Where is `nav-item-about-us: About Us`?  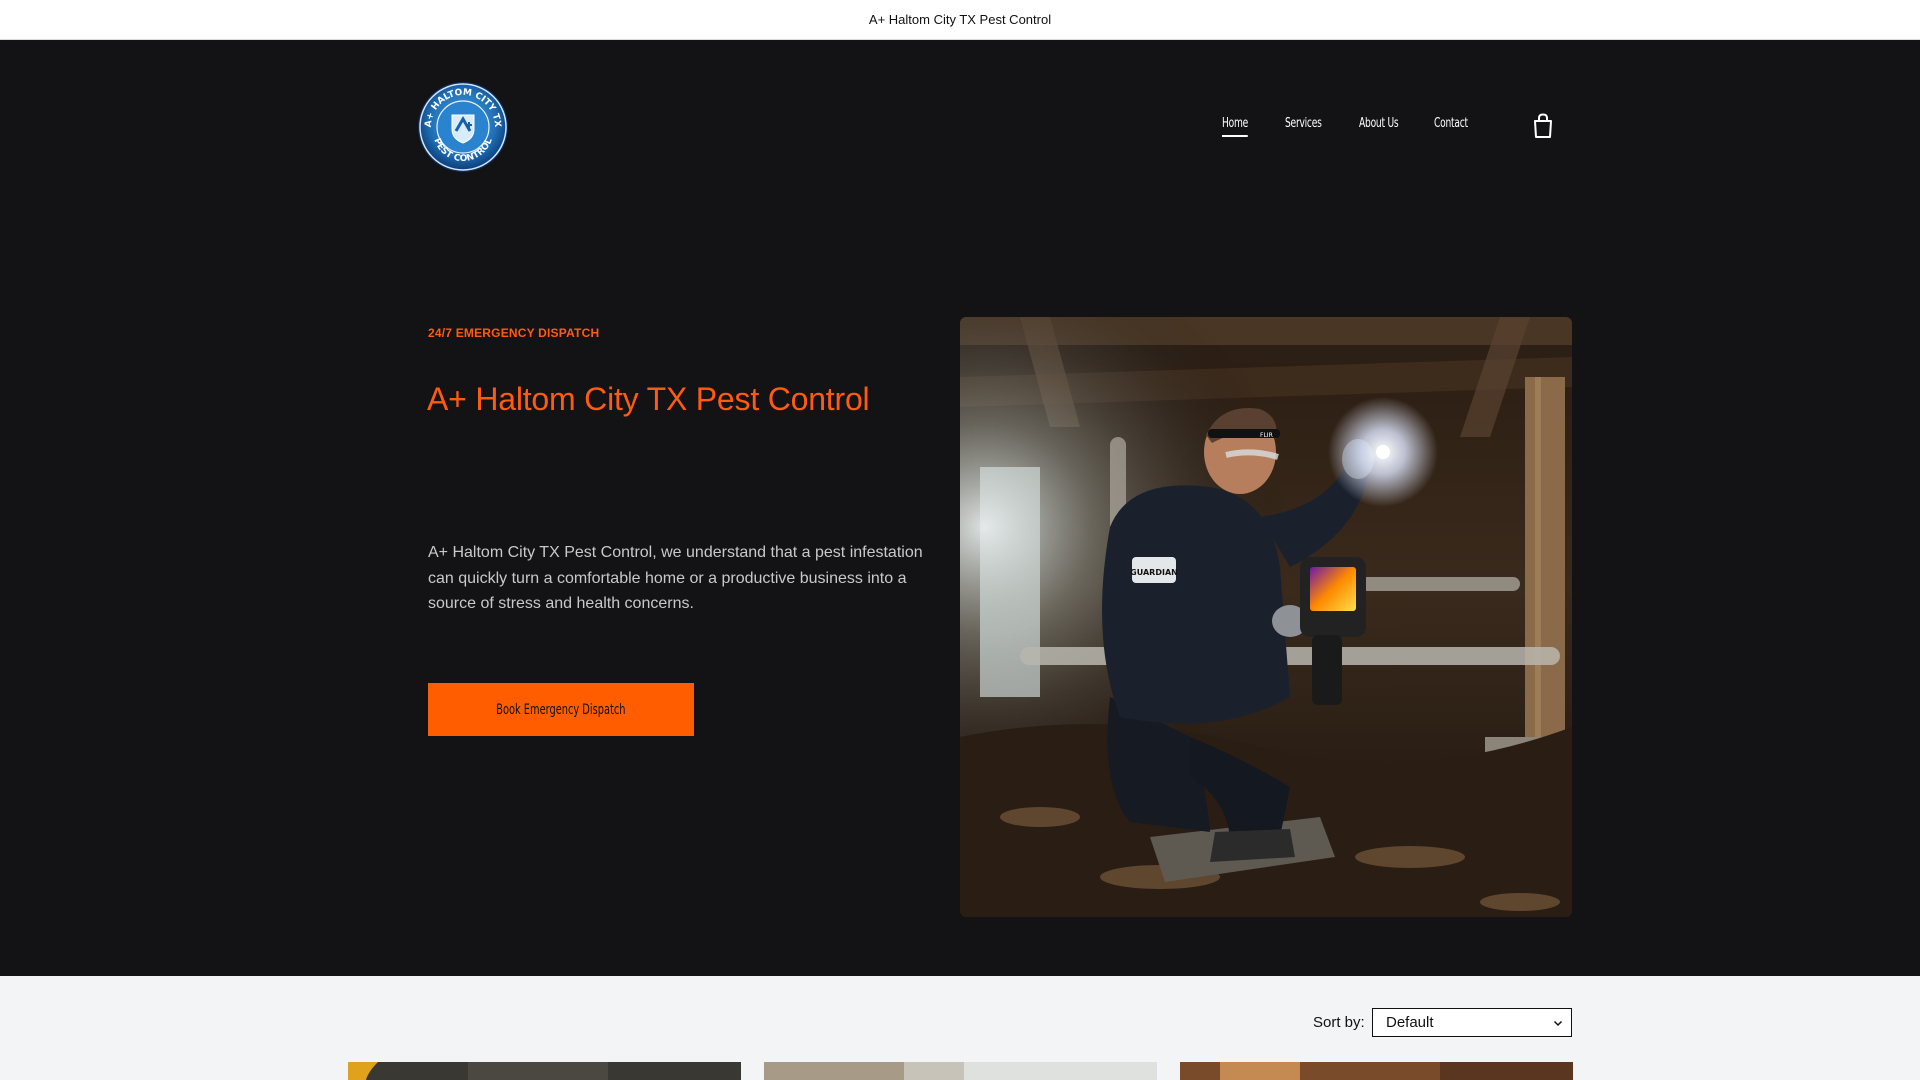
nav-item-about-us: About Us is located at coordinates (1379, 123).